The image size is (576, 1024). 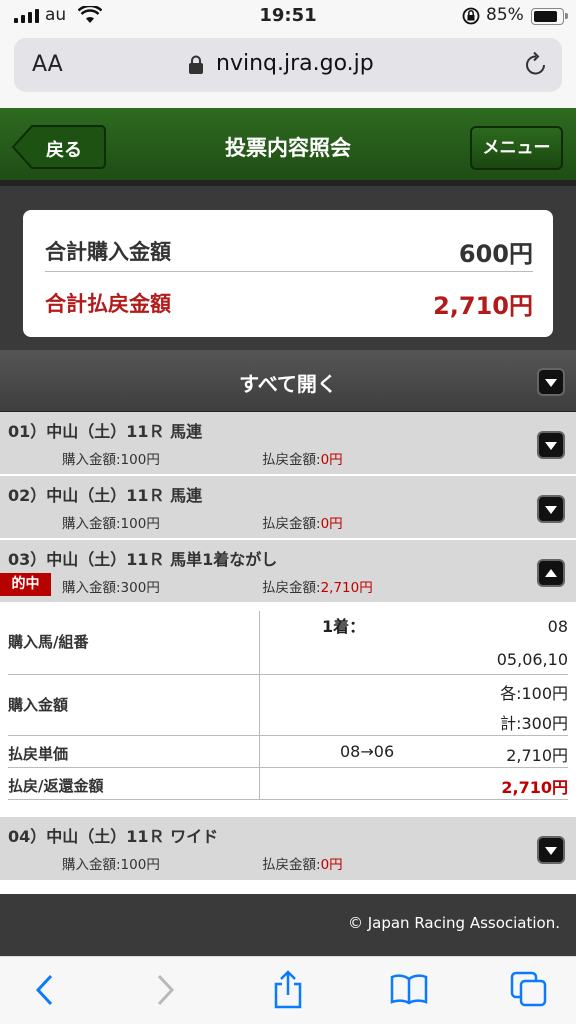 I want to click on battery-percent: 85%, so click(x=505, y=15).